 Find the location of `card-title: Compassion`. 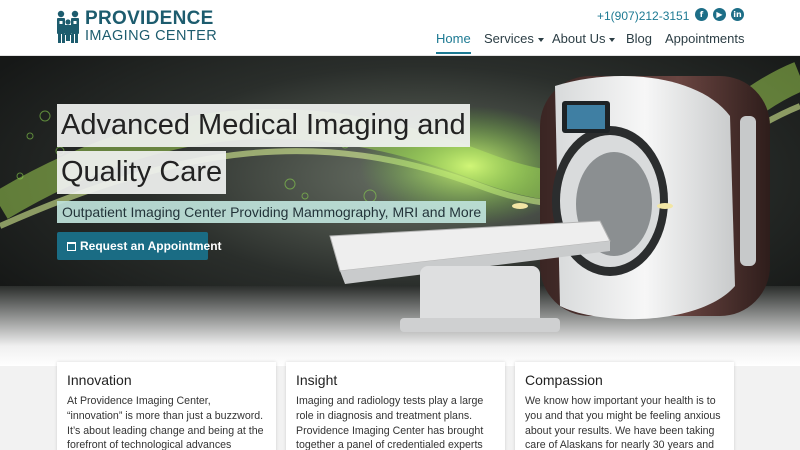

card-title: Compassion is located at coordinates (564, 380).